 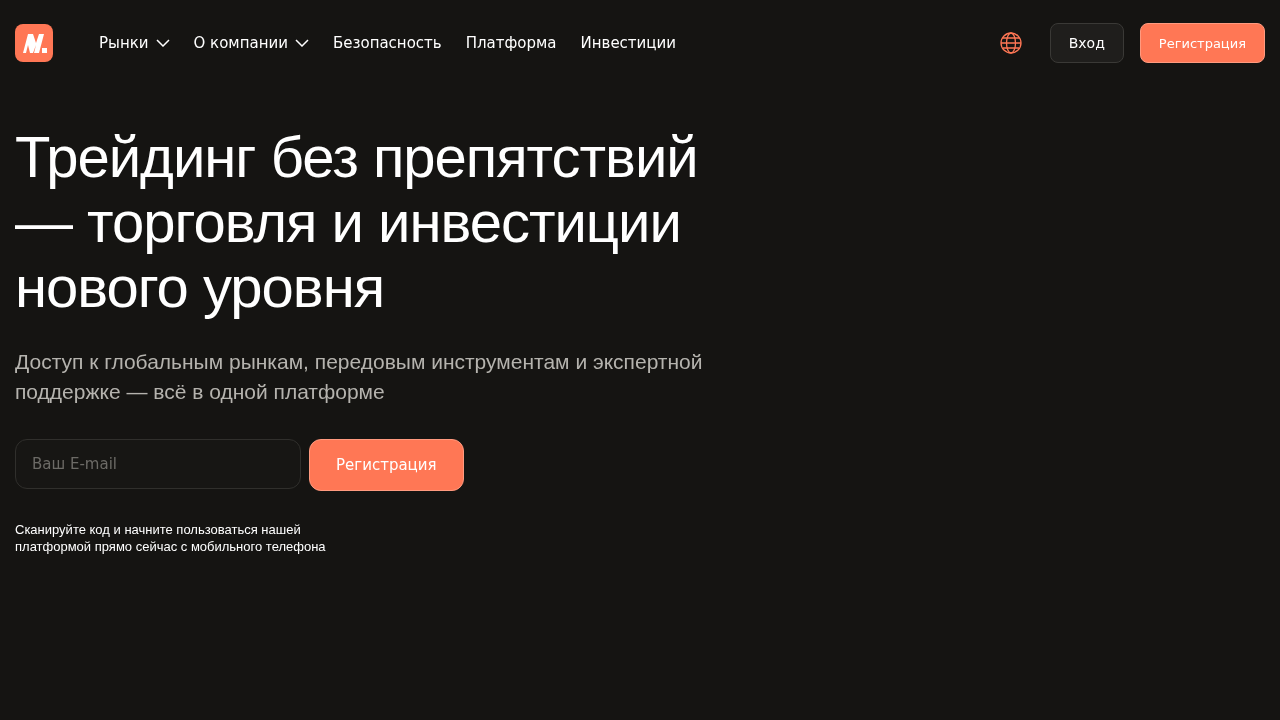 I want to click on logo-icon, so click(x=34, y=43).